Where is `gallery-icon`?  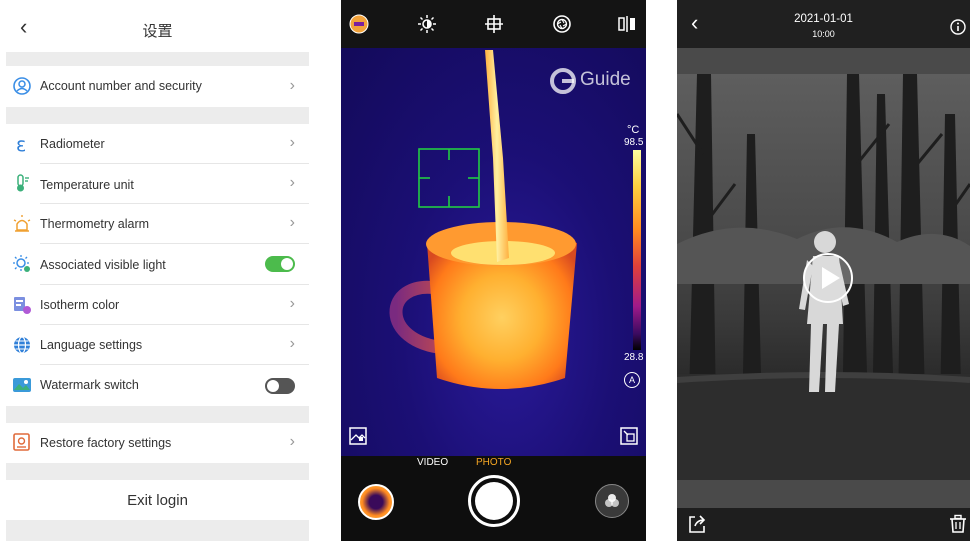
gallery-icon is located at coordinates (358, 436).